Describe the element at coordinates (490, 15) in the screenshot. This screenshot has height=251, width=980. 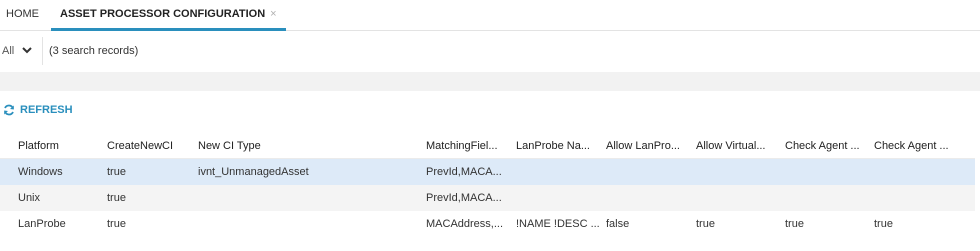
I see `tab-bar: HOME ASSET PROCESSOR CONFIGURATION ×` at that location.